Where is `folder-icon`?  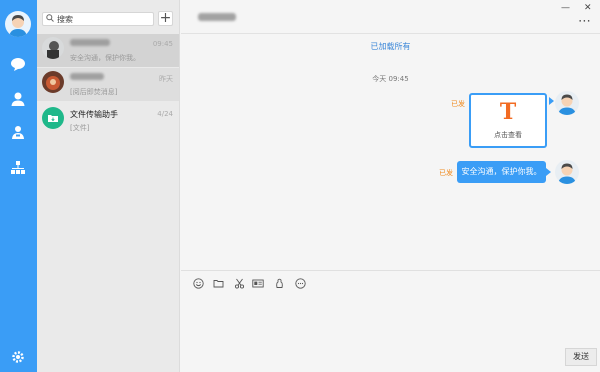
folder-icon is located at coordinates (218, 283).